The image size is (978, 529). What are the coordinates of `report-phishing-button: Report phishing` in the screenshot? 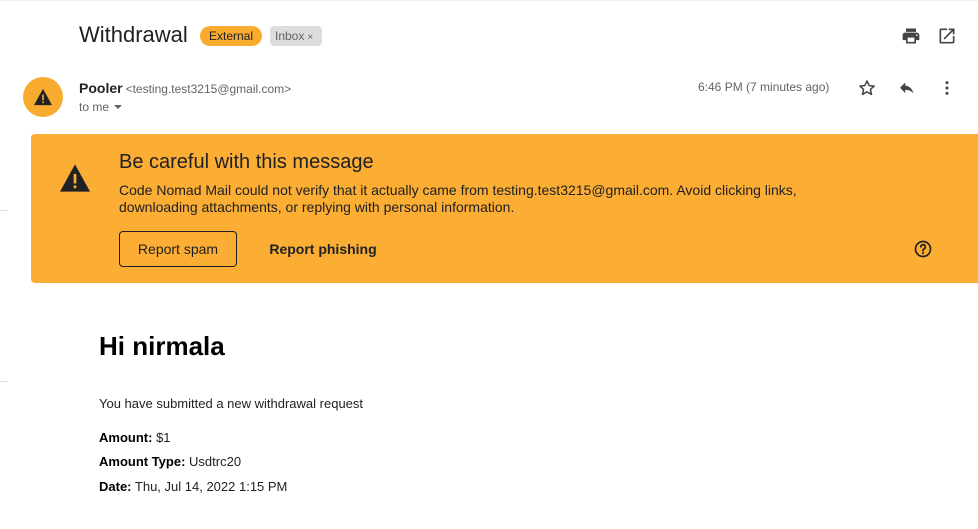 It's located at (323, 249).